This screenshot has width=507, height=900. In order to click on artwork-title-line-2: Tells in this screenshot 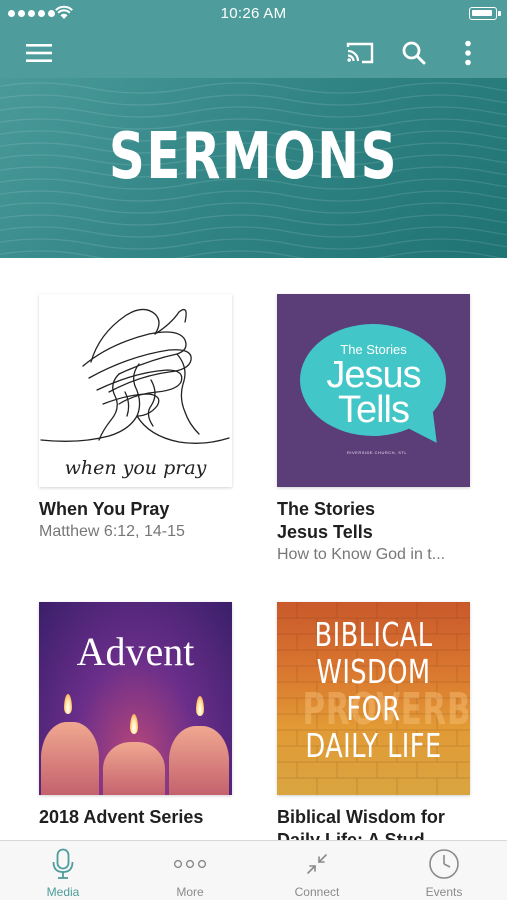, I will do `click(373, 410)`.